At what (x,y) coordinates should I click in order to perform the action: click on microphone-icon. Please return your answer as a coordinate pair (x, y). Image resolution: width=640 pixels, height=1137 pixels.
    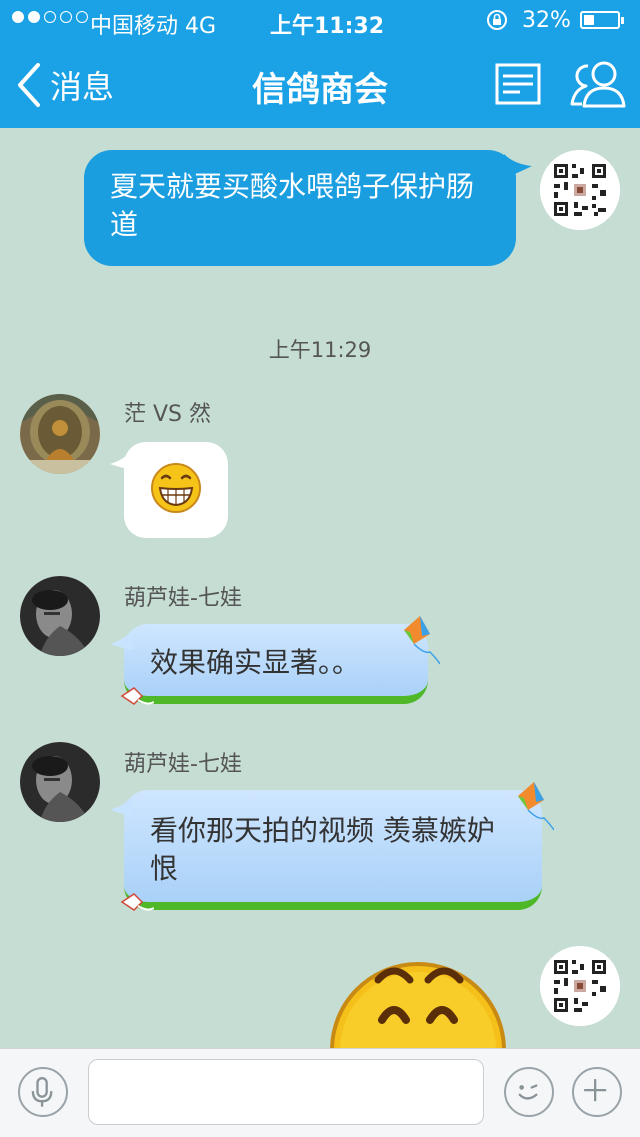
    Looking at the image, I should click on (42, 1092).